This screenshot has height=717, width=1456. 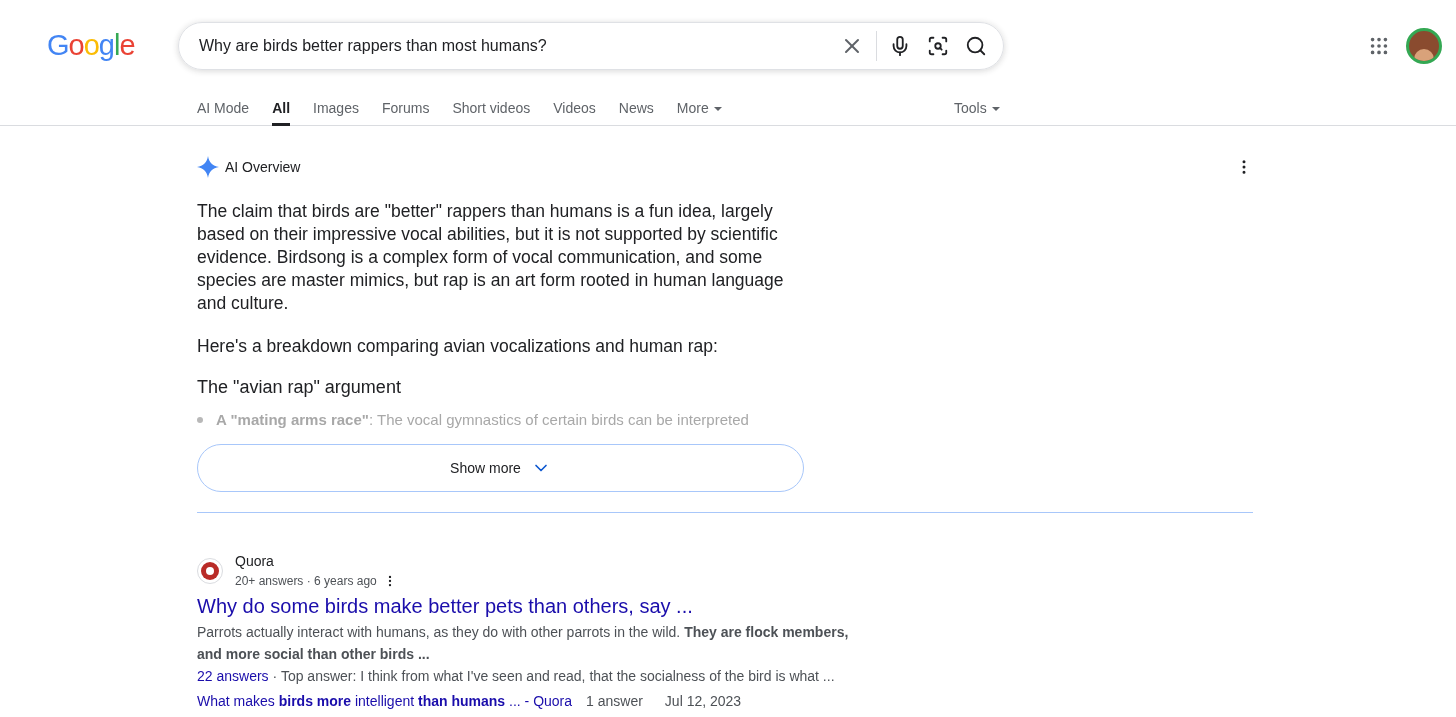 I want to click on sparkle-icon, so click(x=208, y=167).